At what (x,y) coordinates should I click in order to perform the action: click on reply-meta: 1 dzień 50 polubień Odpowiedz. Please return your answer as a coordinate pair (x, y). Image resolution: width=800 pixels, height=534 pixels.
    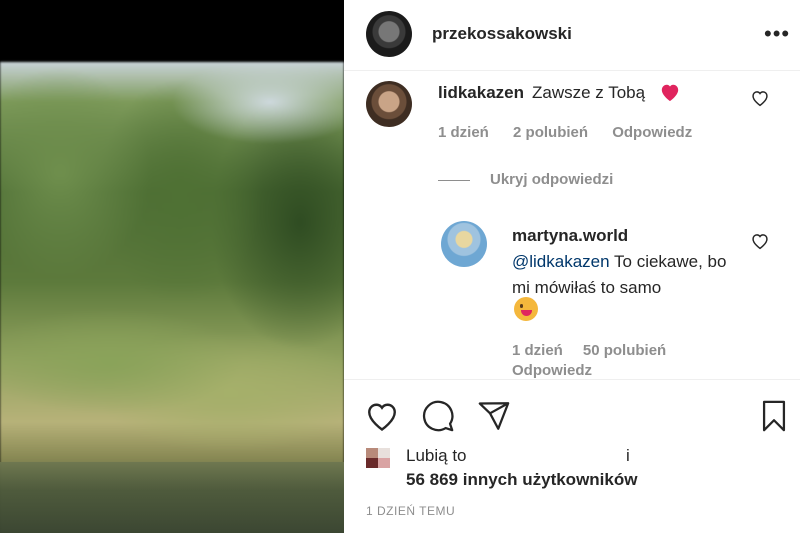
    Looking at the image, I should click on (612, 360).